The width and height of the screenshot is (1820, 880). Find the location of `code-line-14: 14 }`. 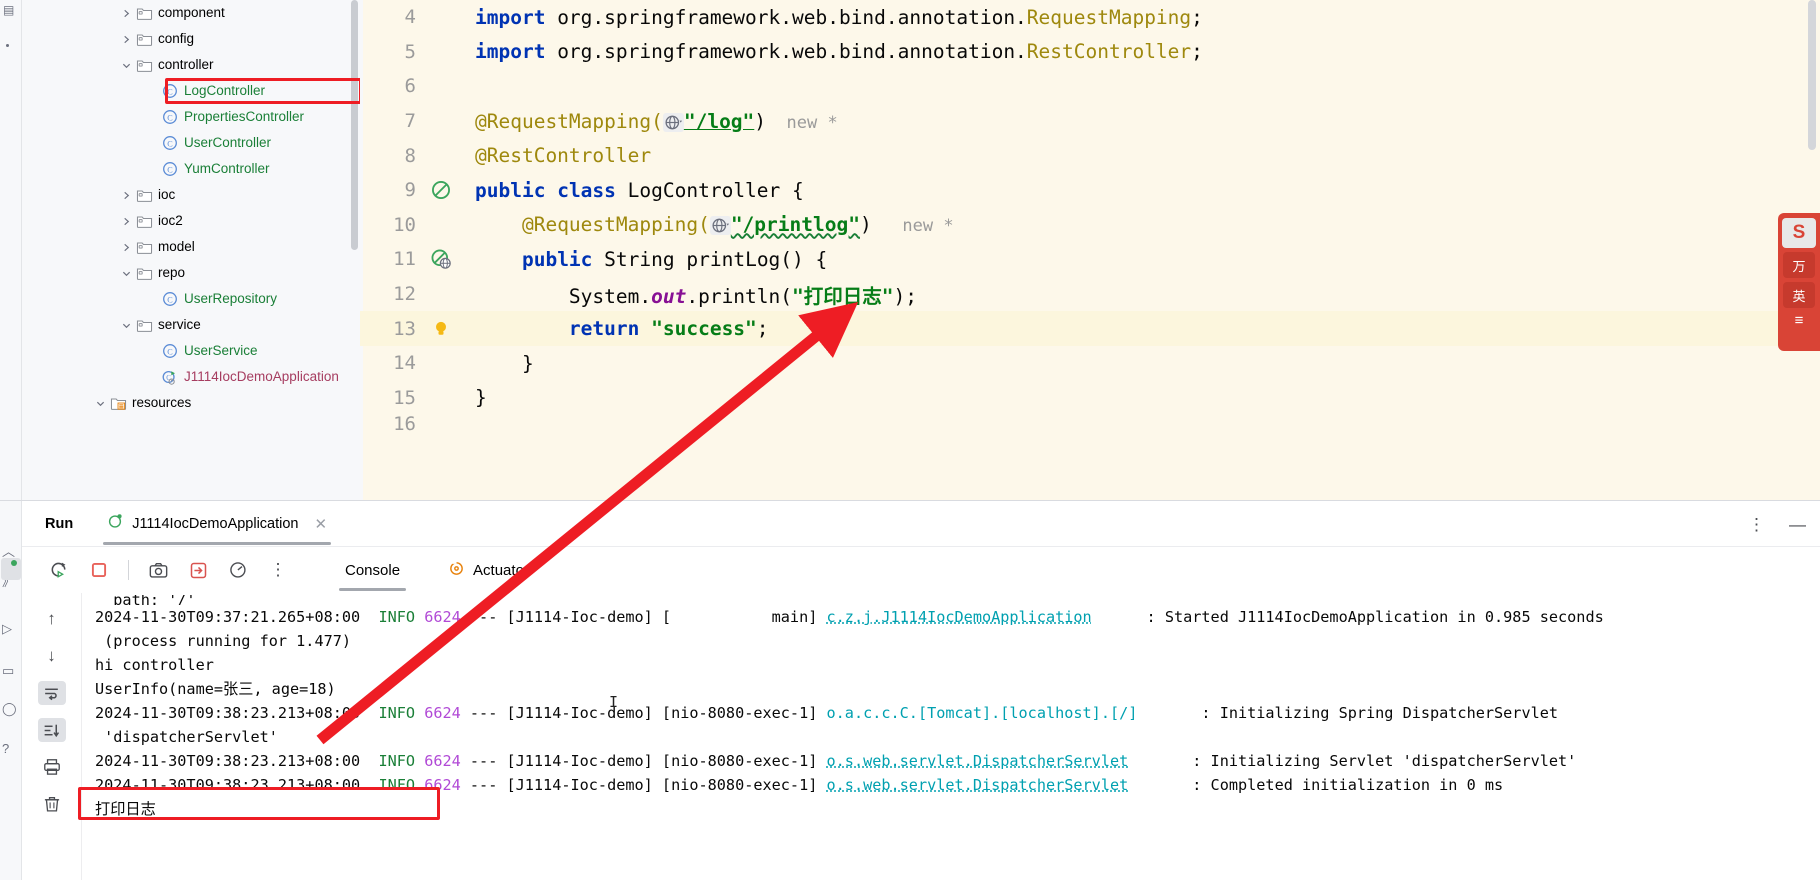

code-line-14: 14 } is located at coordinates (1090, 363).